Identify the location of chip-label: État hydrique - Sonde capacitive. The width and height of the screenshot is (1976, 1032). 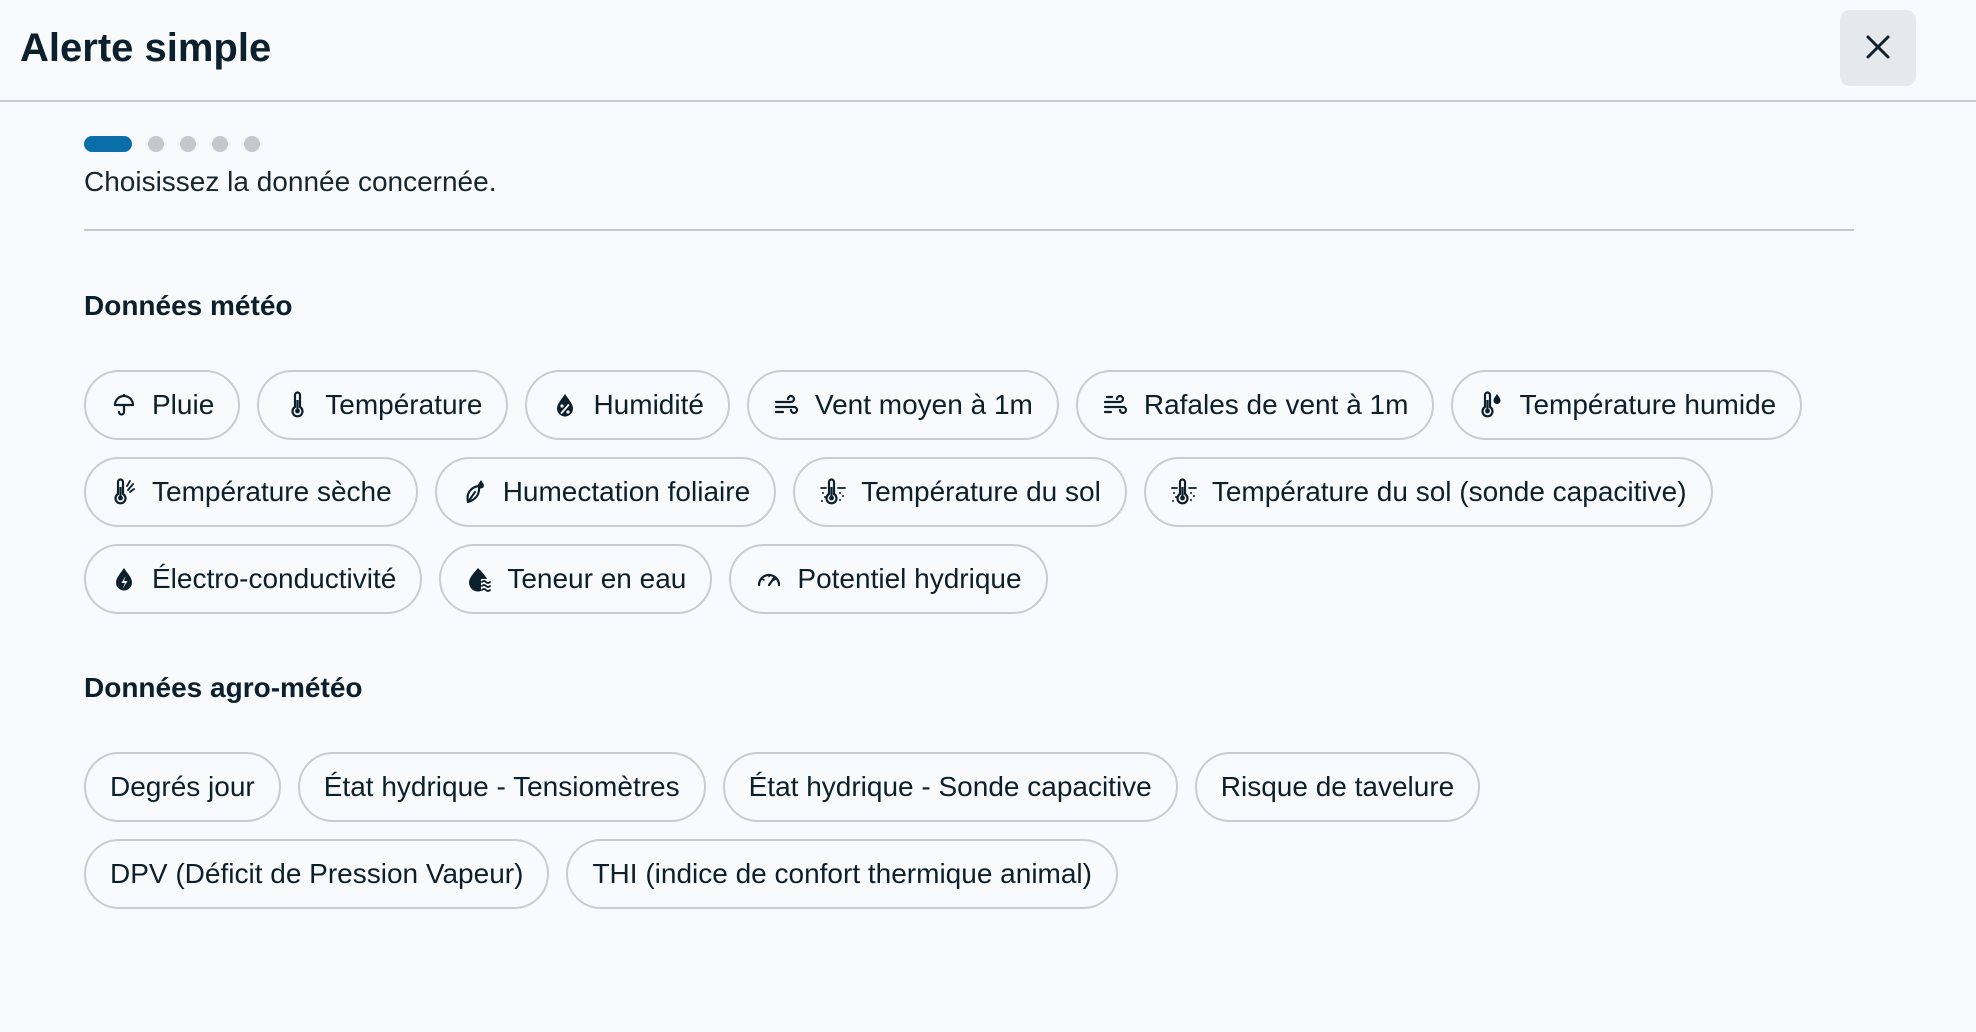
(950, 786).